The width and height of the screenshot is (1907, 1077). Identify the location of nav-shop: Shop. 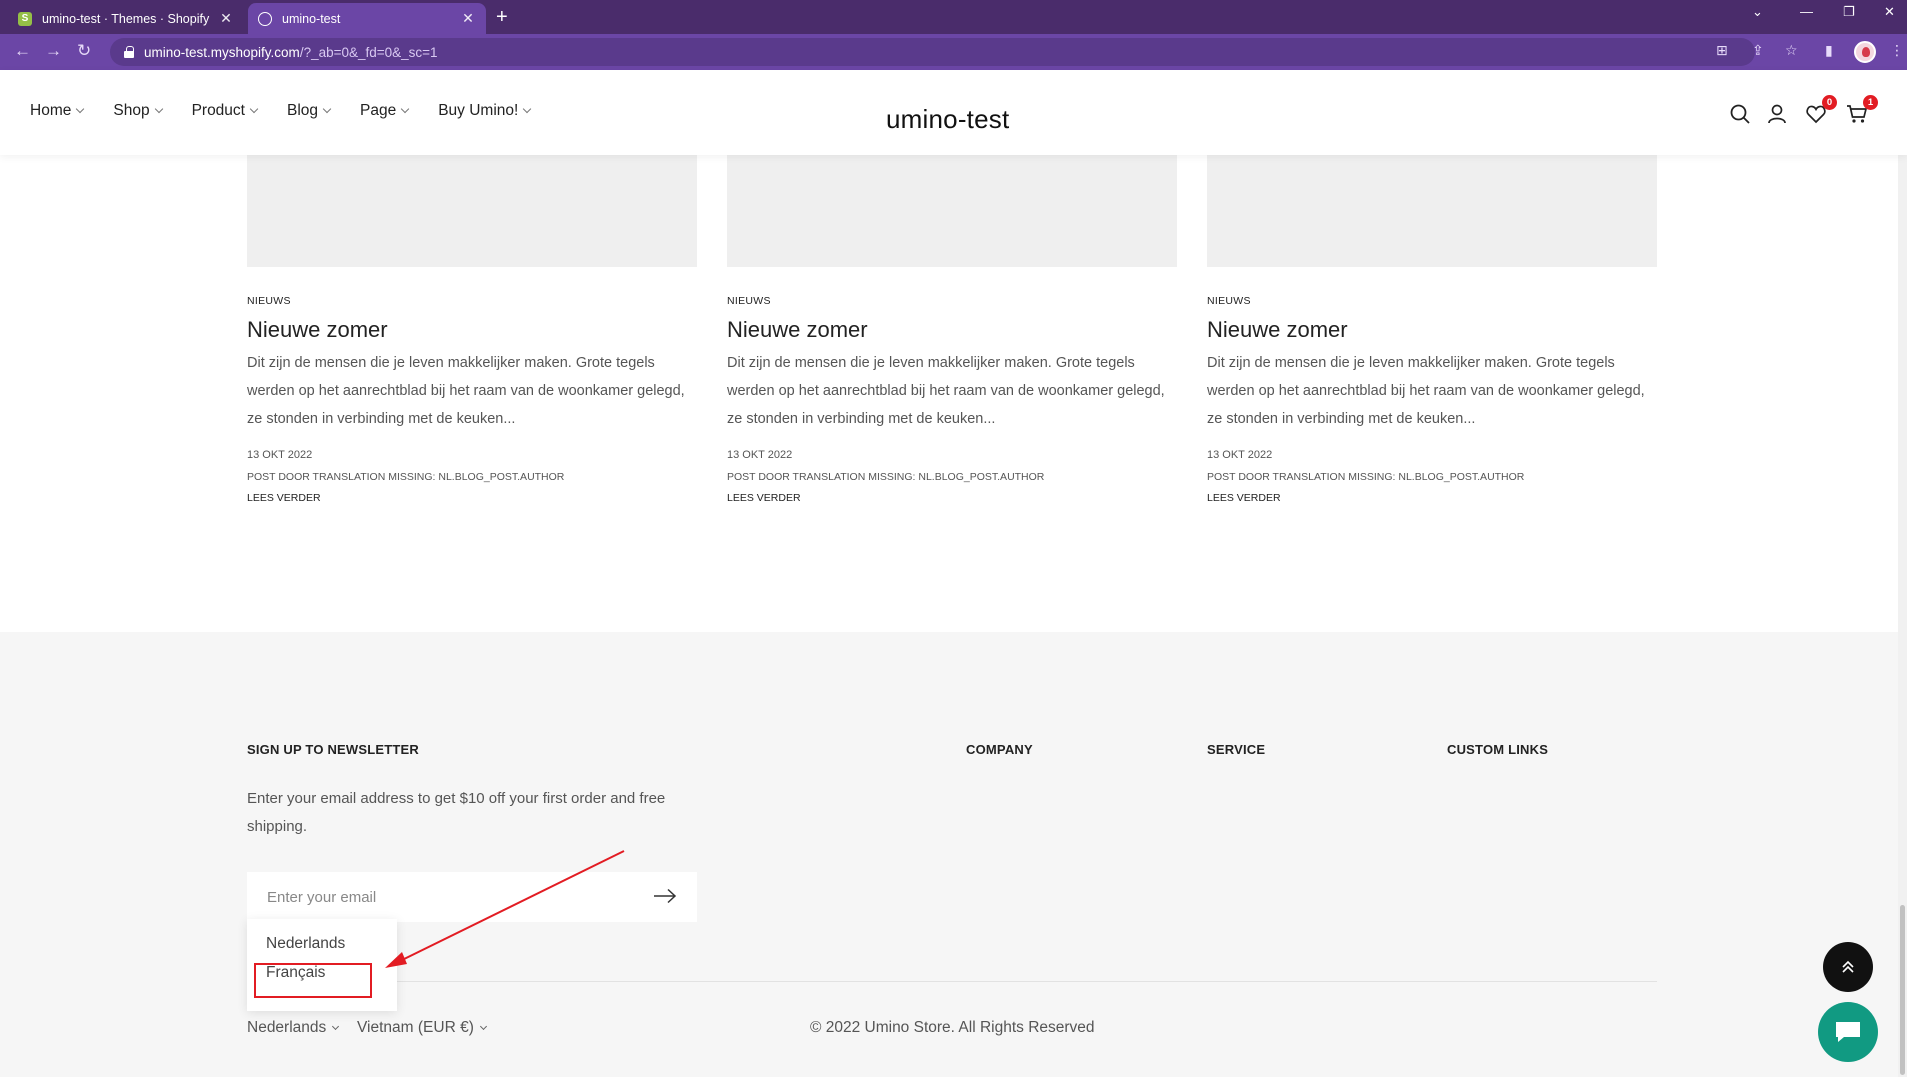
(138, 111).